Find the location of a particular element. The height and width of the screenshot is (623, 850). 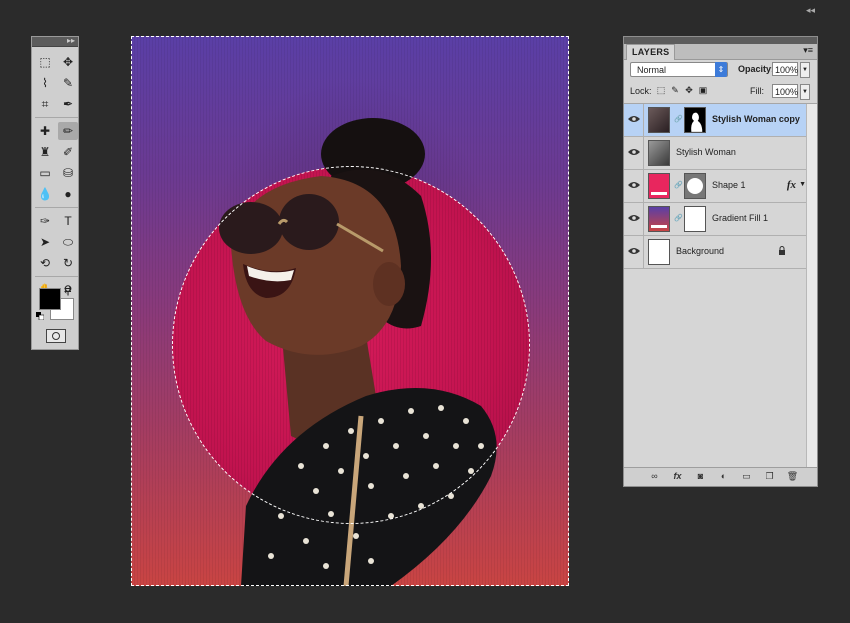

healing-brush-tool-icon: ✚ is located at coordinates (45, 131).